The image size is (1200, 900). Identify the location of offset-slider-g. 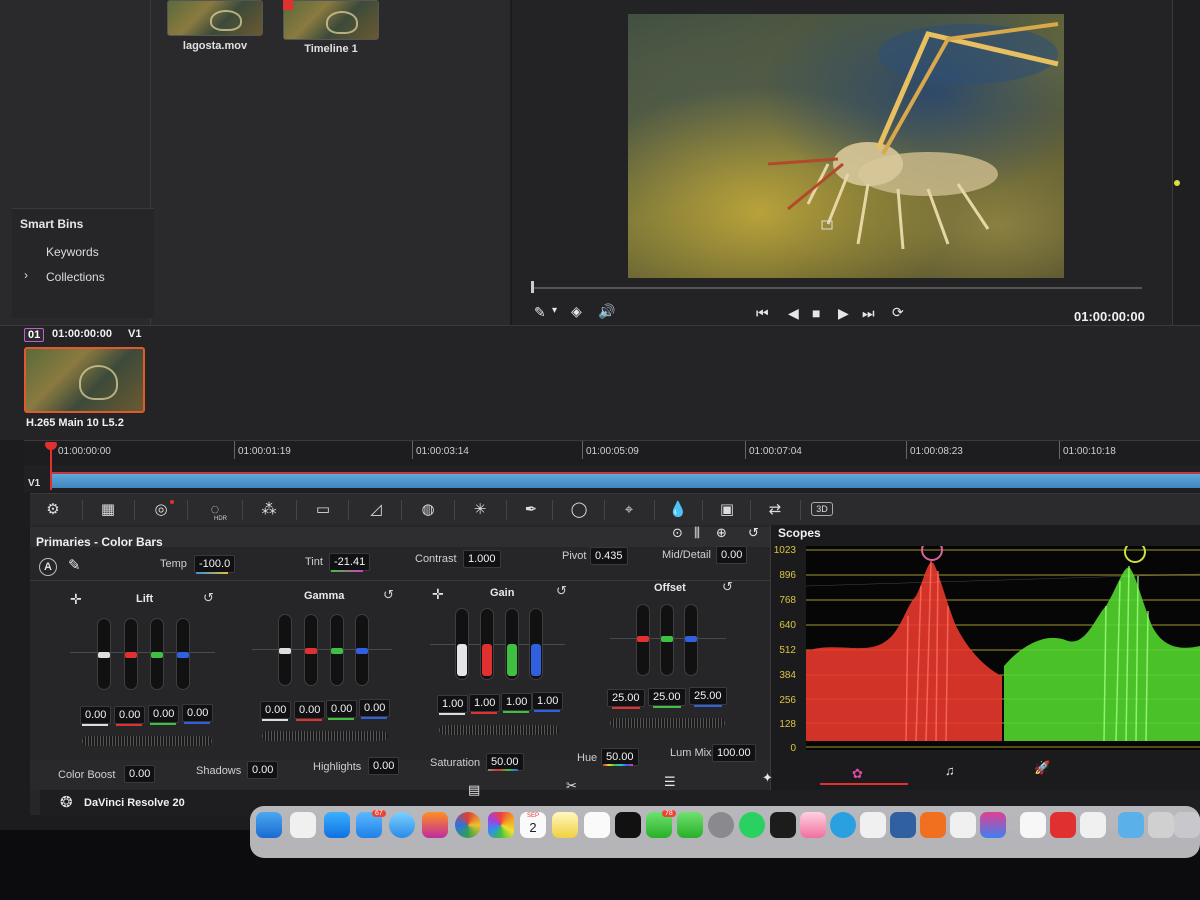
(667, 640).